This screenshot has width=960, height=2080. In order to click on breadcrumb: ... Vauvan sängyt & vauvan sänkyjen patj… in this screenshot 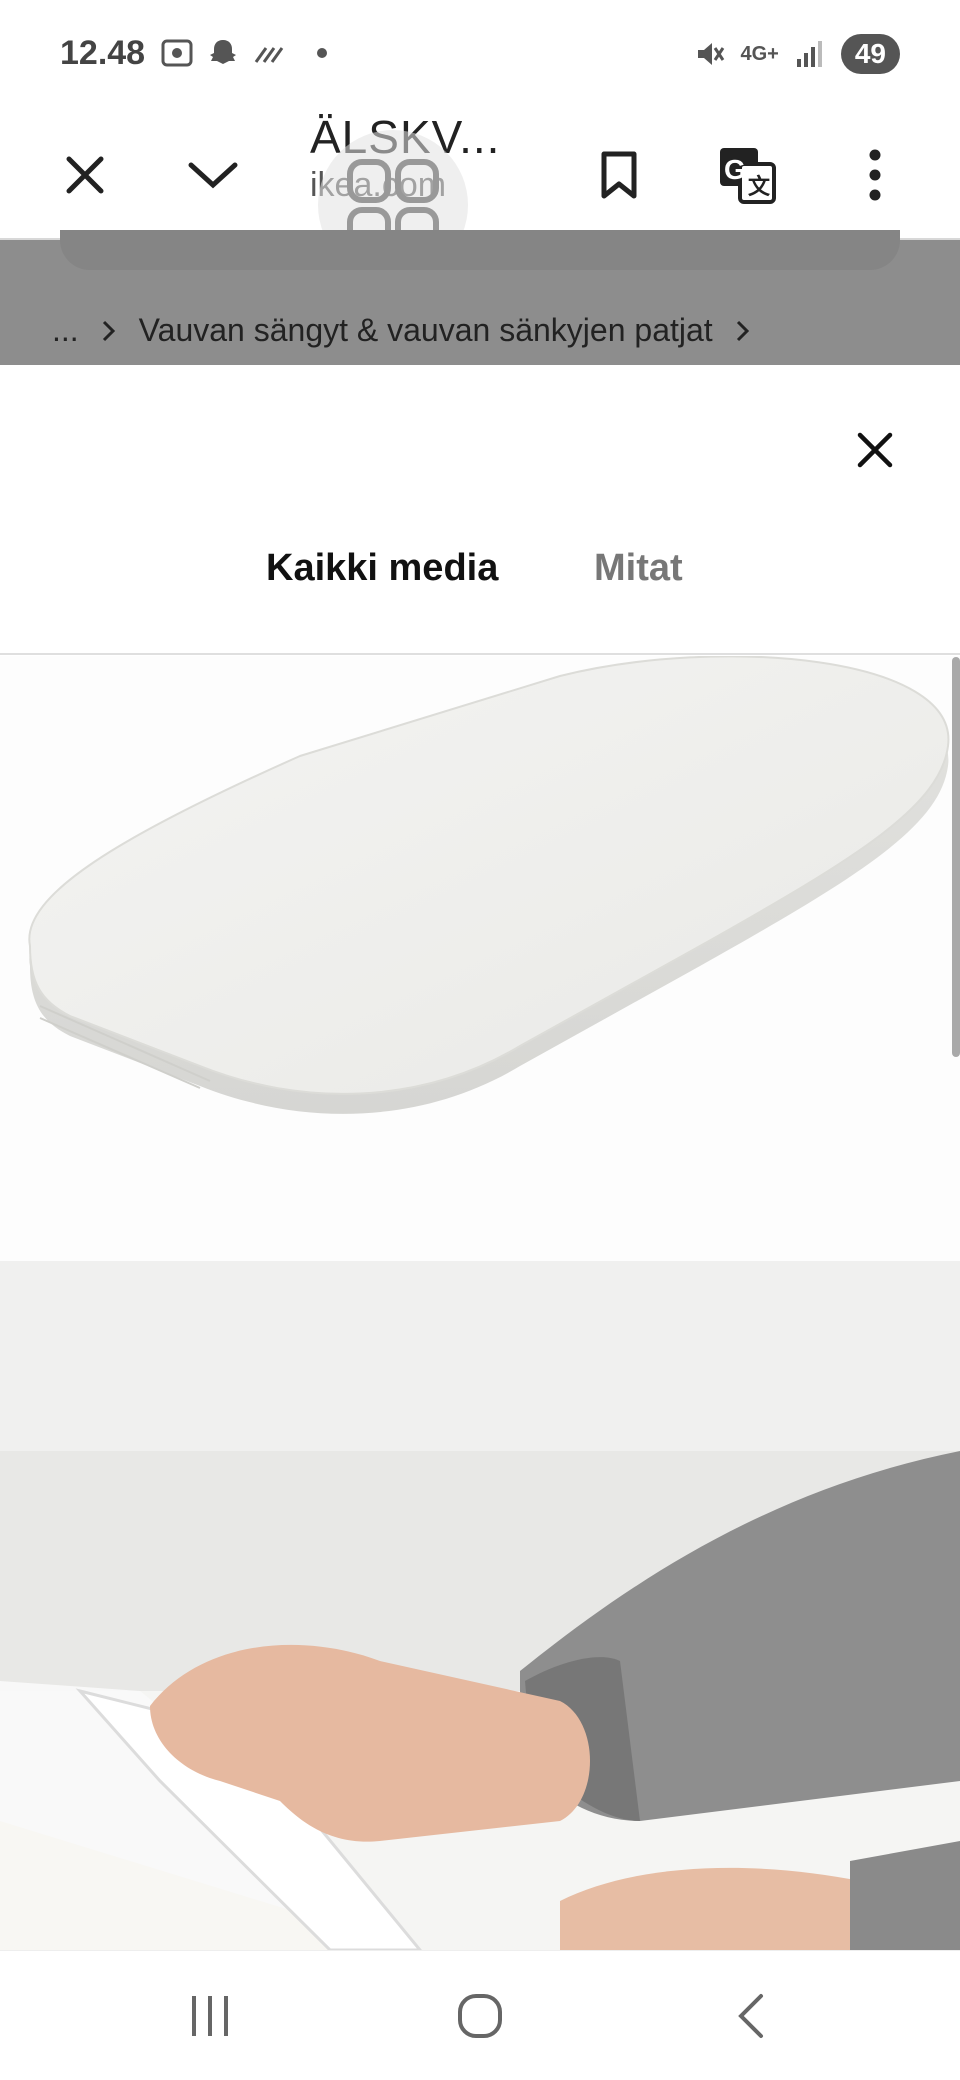, I will do `click(401, 330)`.